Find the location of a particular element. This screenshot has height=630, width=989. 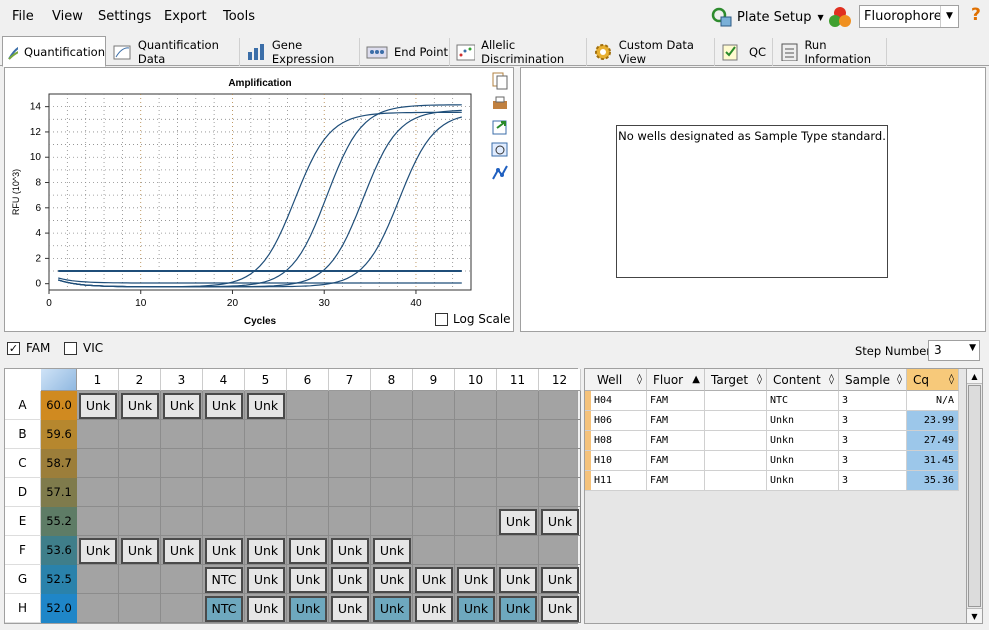

well-content-h4: NTC is located at coordinates (224, 609).